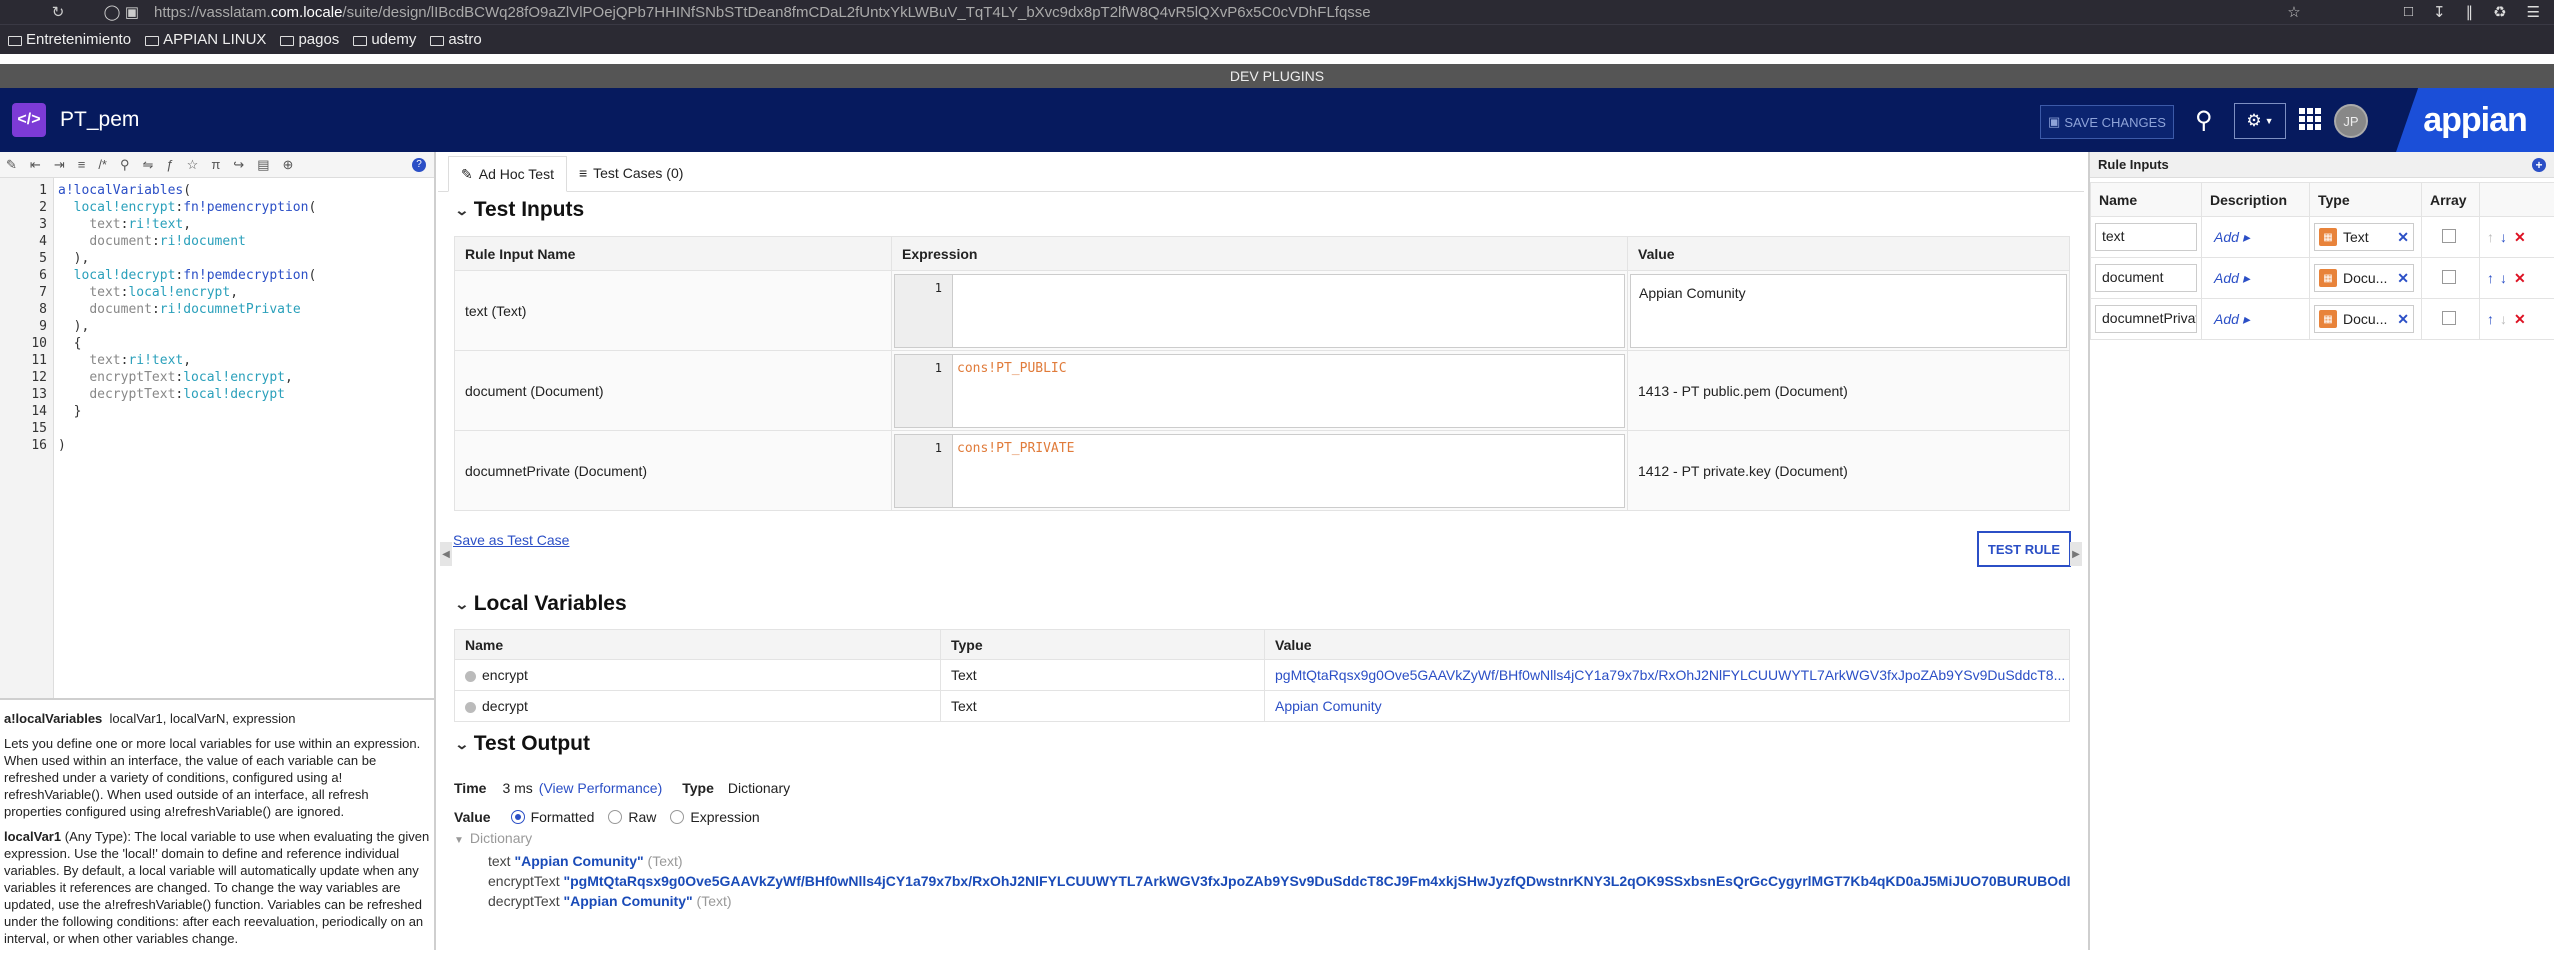 The image size is (2554, 965). Describe the element at coordinates (69, 39) in the screenshot. I see `bookmark-folder: Entretenimiento` at that location.